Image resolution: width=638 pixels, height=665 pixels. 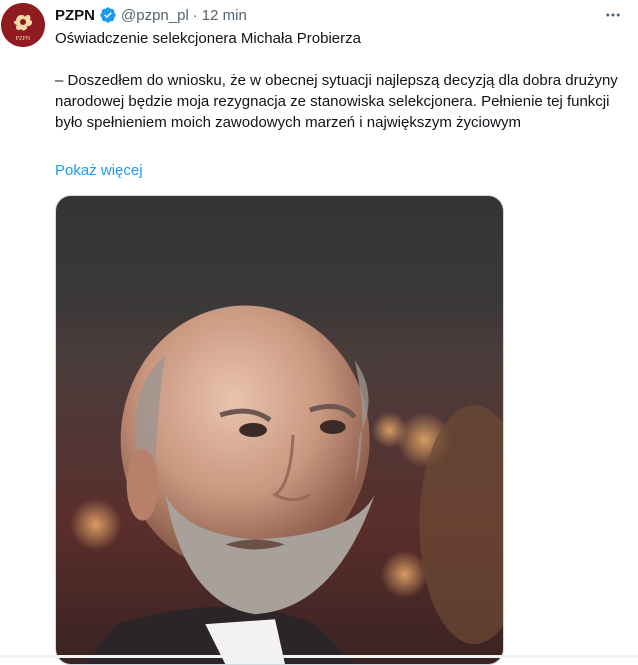 I want to click on verified-badge-icon, so click(x=108, y=15).